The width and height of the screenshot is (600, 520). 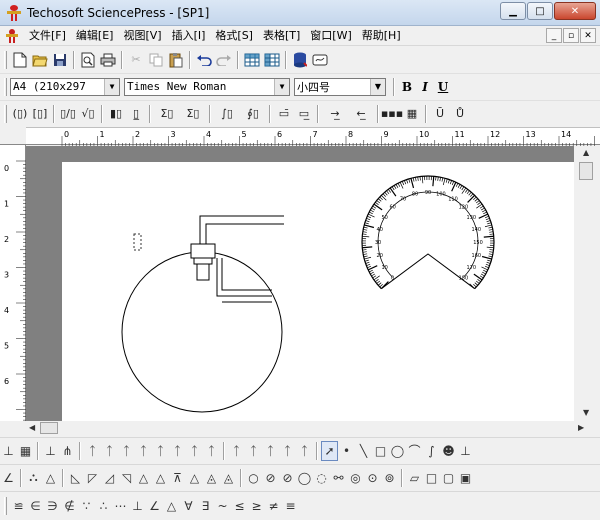 I want to click on select-pointer-icon: ➚, so click(x=329, y=450).